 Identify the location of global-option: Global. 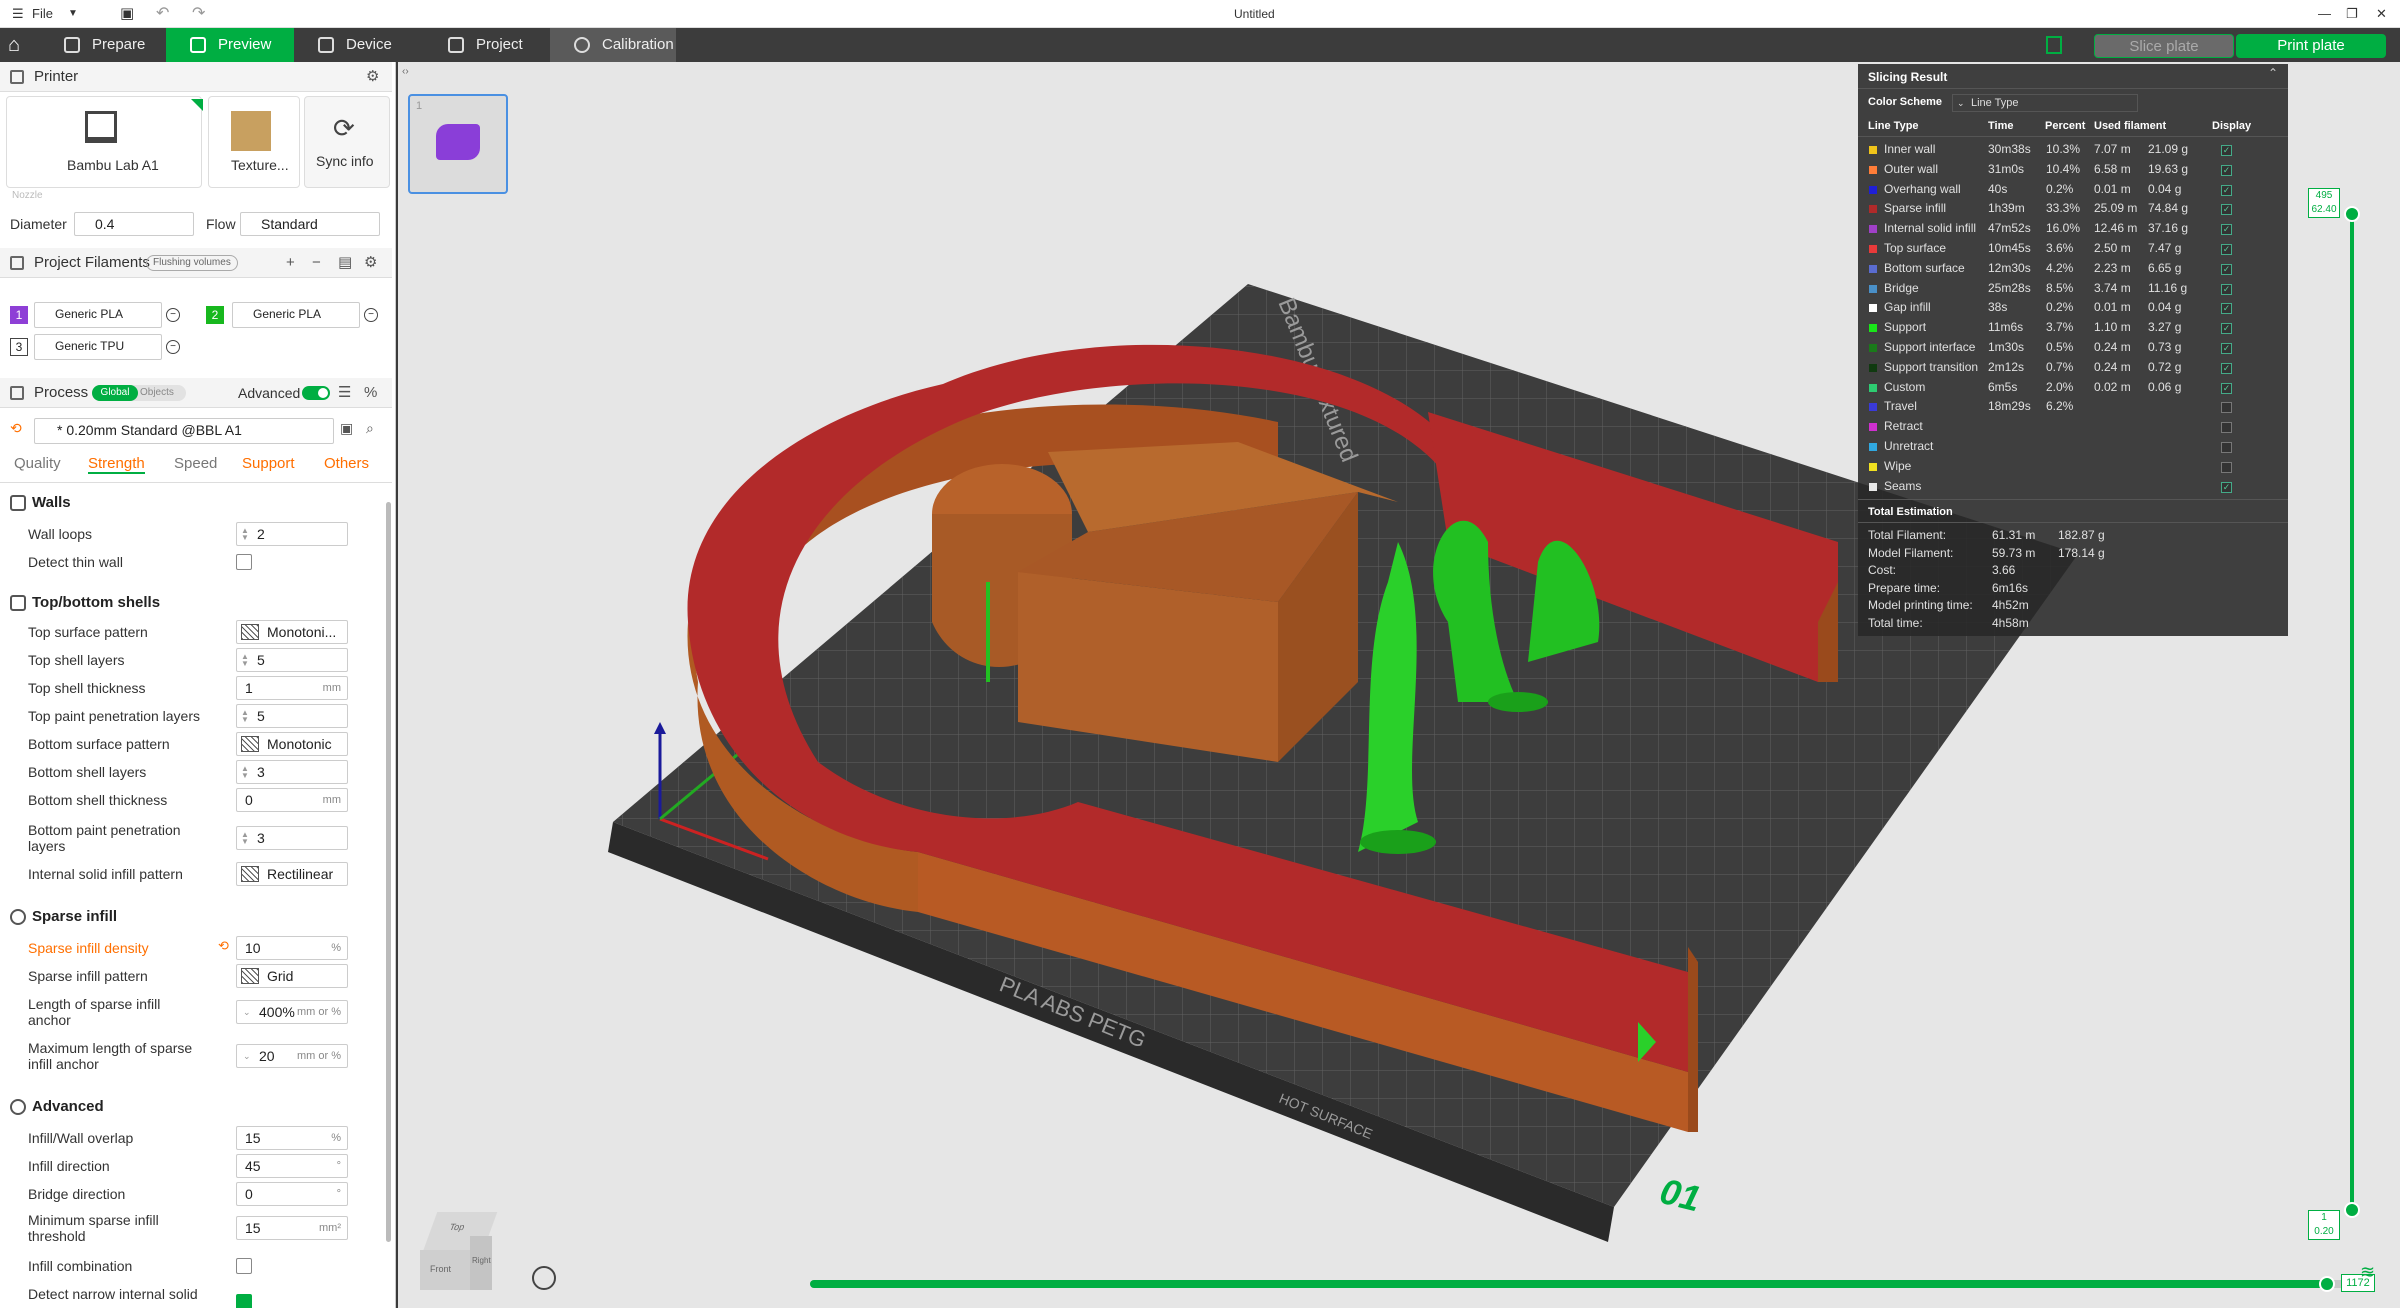
(115, 393).